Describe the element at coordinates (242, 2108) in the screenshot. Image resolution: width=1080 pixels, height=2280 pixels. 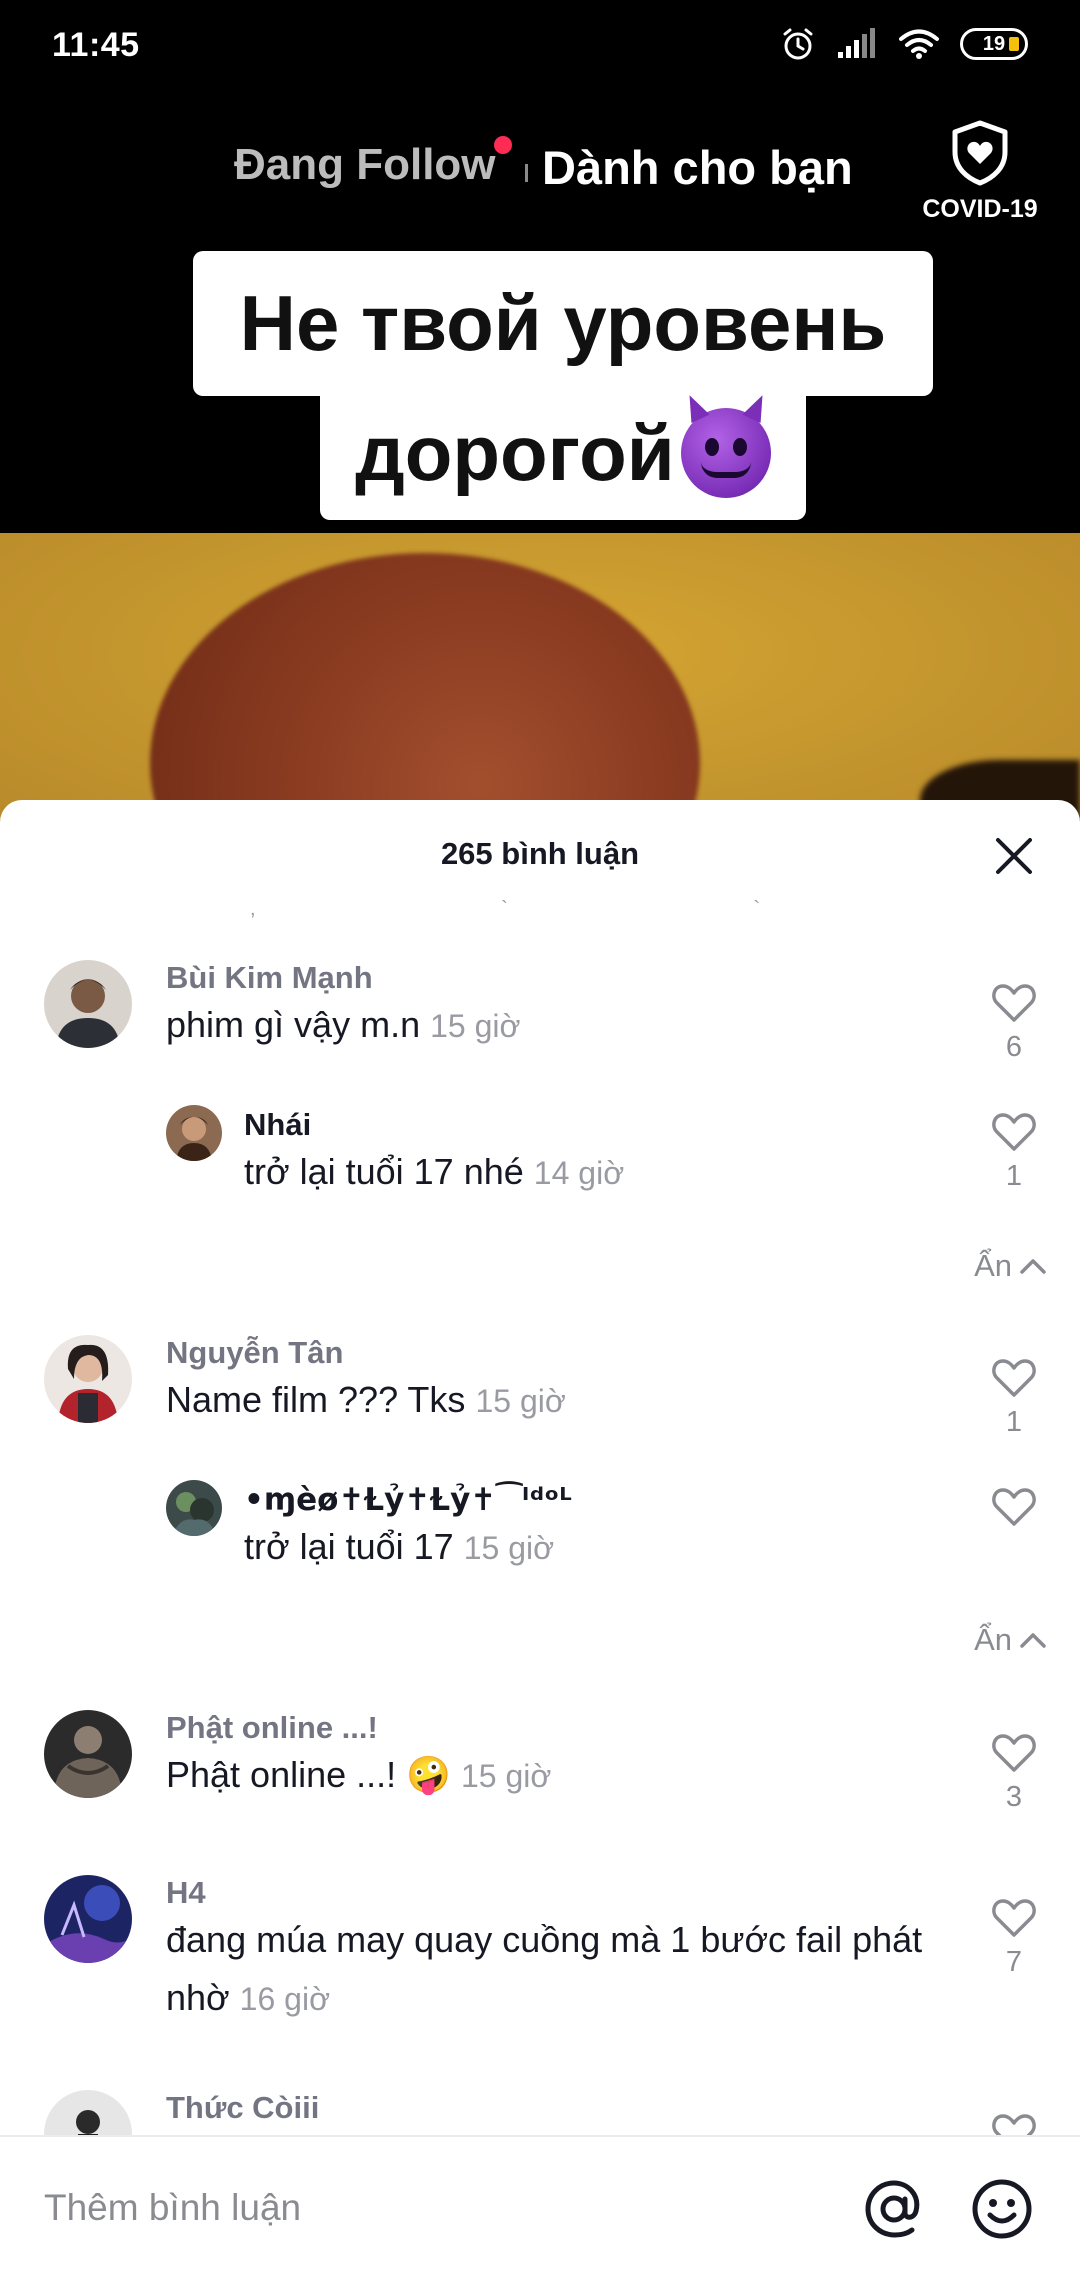
I see `comment-username: Thức Còiii` at that location.